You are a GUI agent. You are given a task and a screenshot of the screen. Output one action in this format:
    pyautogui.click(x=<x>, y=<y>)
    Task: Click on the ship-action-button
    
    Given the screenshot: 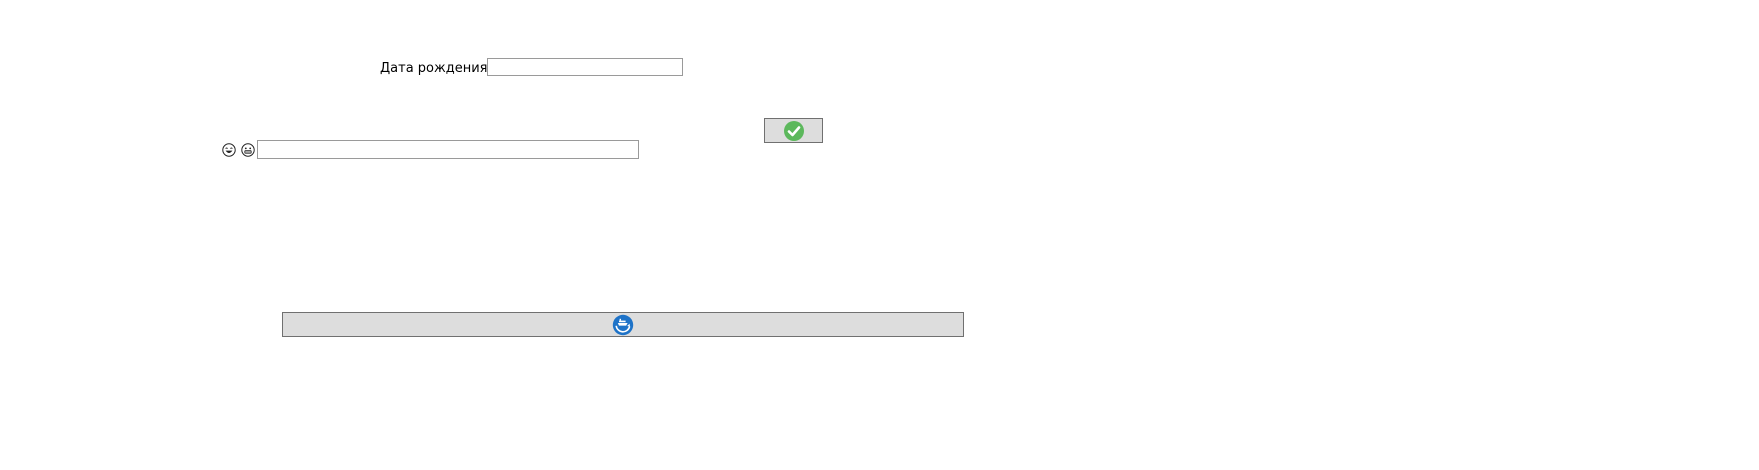 What is the action you would take?
    pyautogui.click(x=623, y=324)
    